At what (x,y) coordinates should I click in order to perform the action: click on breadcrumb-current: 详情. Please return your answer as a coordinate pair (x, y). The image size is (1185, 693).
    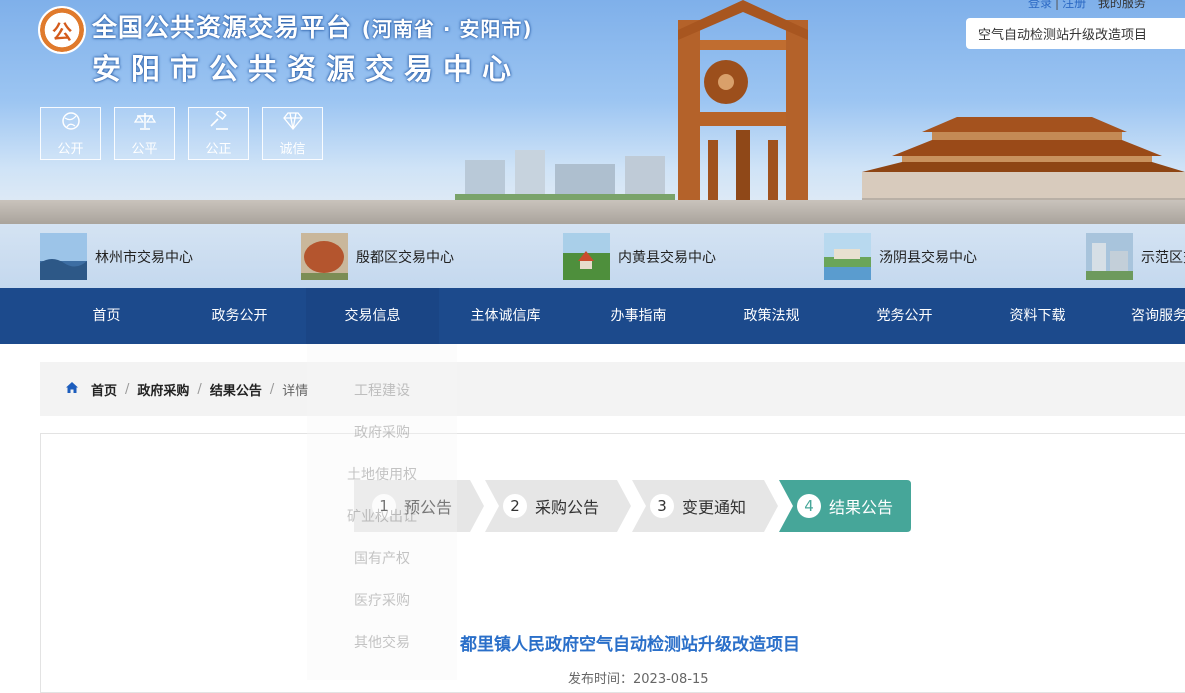
    Looking at the image, I should click on (295, 391).